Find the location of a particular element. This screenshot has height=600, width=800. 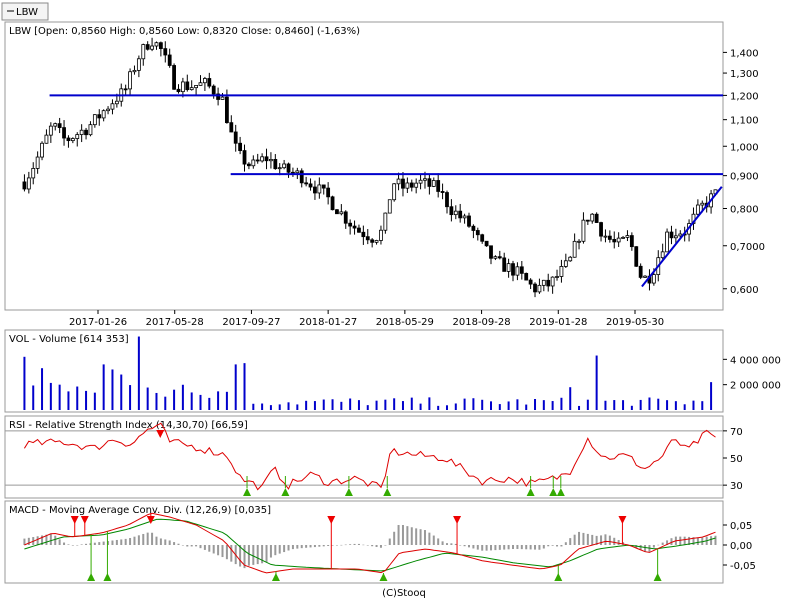

price-y-tick-label: 1,200 is located at coordinates (744, 96).